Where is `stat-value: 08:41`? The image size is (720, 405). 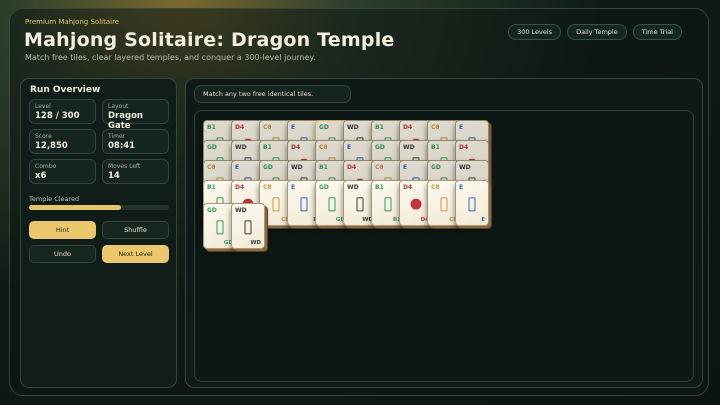
stat-value: 08:41 is located at coordinates (122, 146).